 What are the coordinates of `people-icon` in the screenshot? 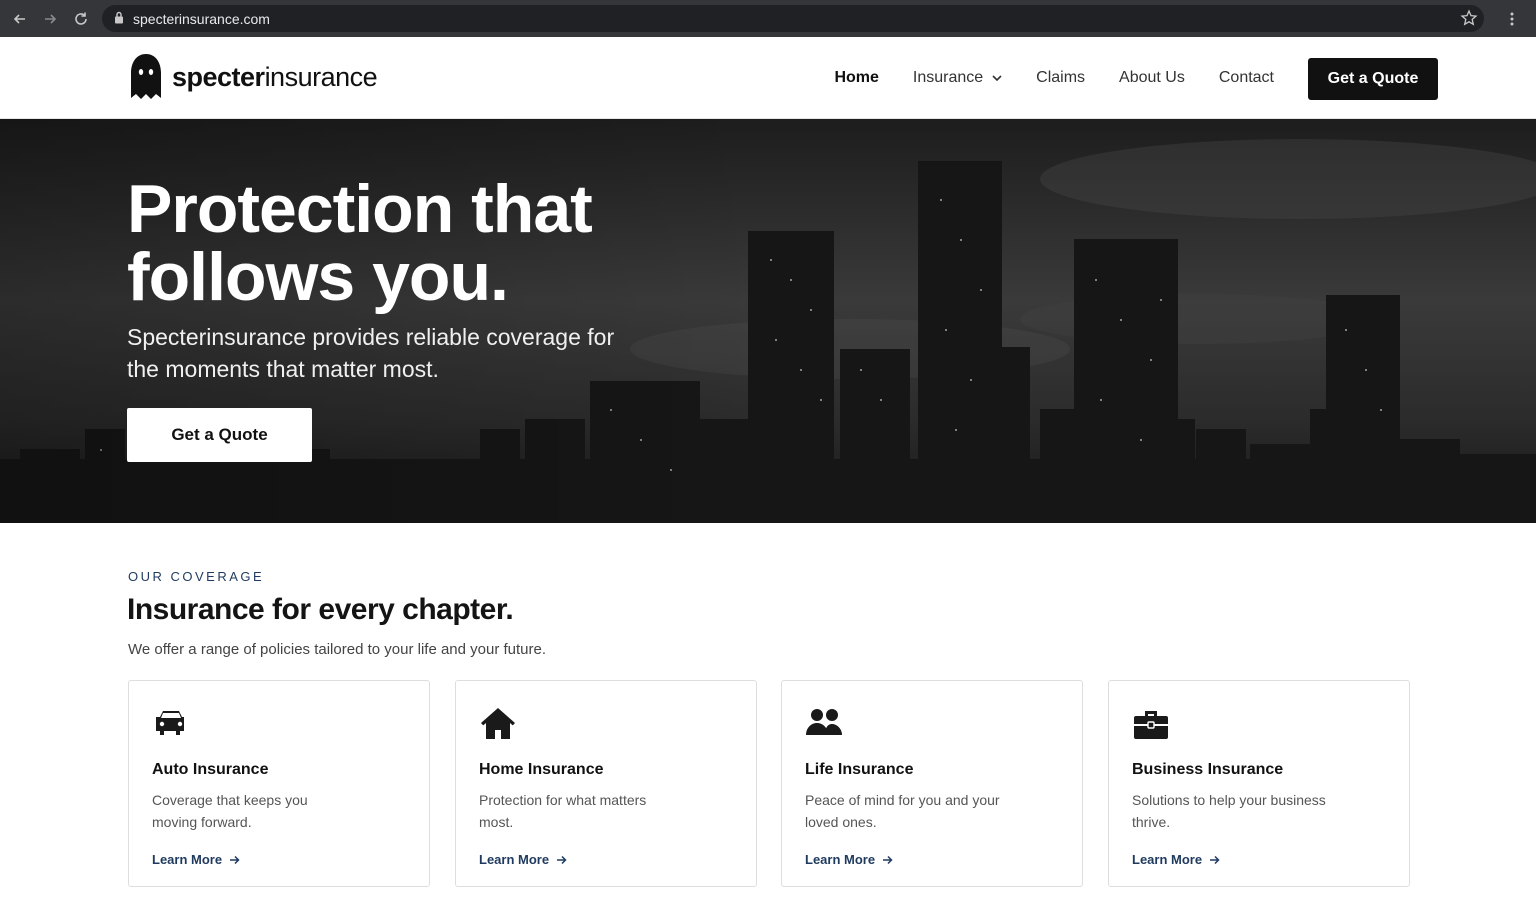 It's located at (824, 722).